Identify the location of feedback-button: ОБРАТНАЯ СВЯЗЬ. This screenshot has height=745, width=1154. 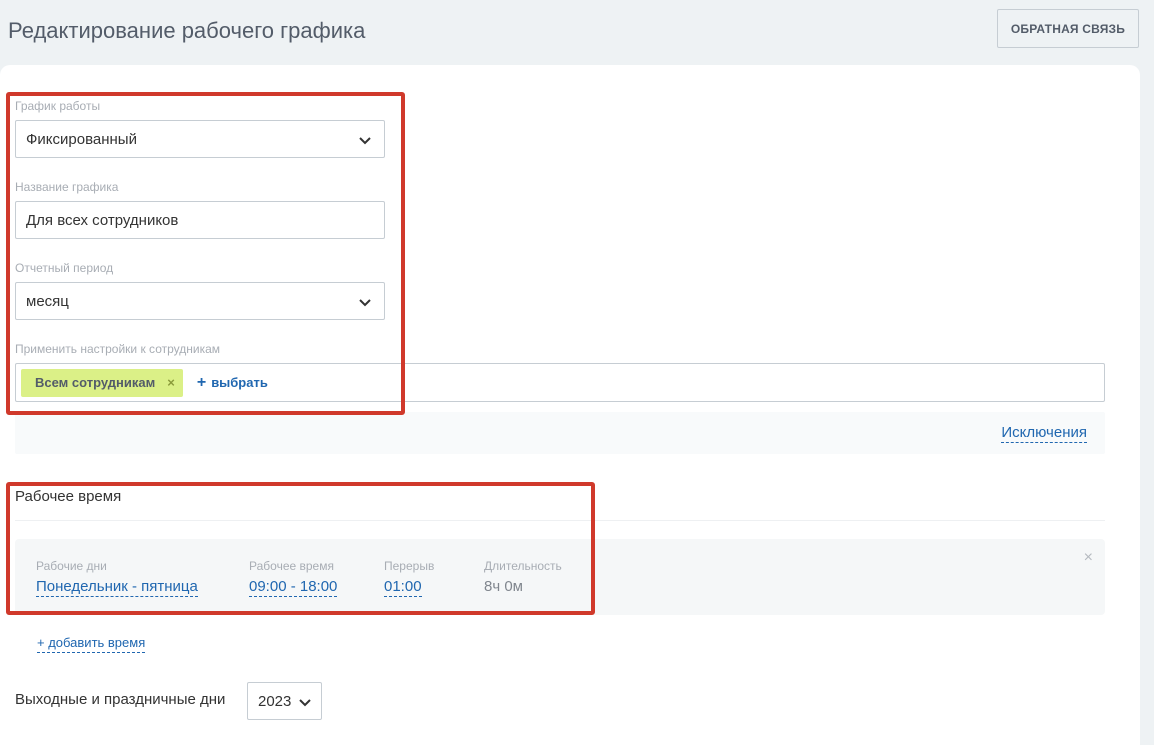
(1068, 28).